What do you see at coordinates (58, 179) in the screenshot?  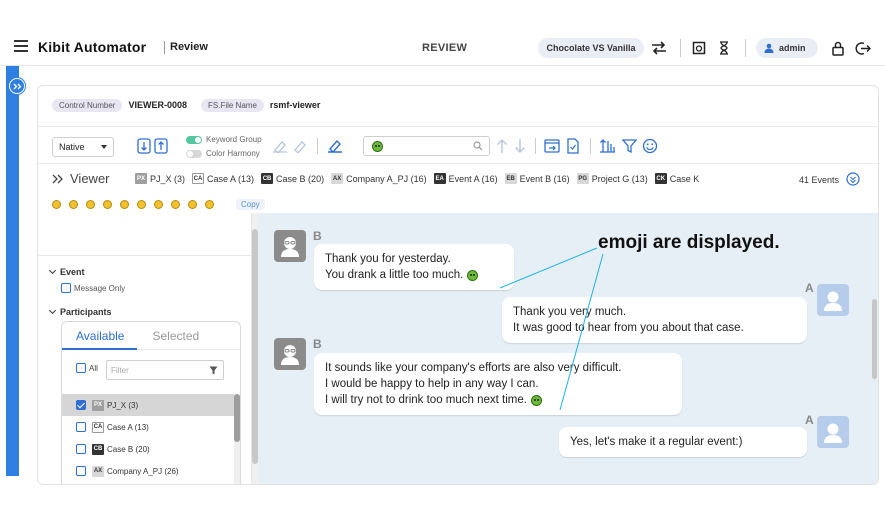 I see `double-chevron-icon` at bounding box center [58, 179].